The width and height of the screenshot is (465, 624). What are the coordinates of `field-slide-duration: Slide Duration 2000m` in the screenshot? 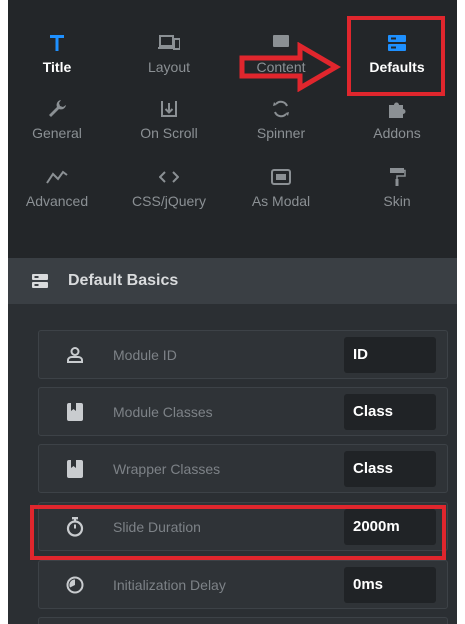 It's located at (243, 526).